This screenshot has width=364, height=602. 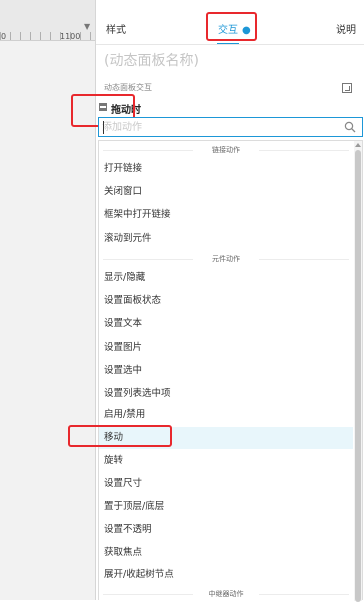 What do you see at coordinates (226, 415) in the screenshot?
I see `action-enable-disable: 启用/禁用` at bounding box center [226, 415].